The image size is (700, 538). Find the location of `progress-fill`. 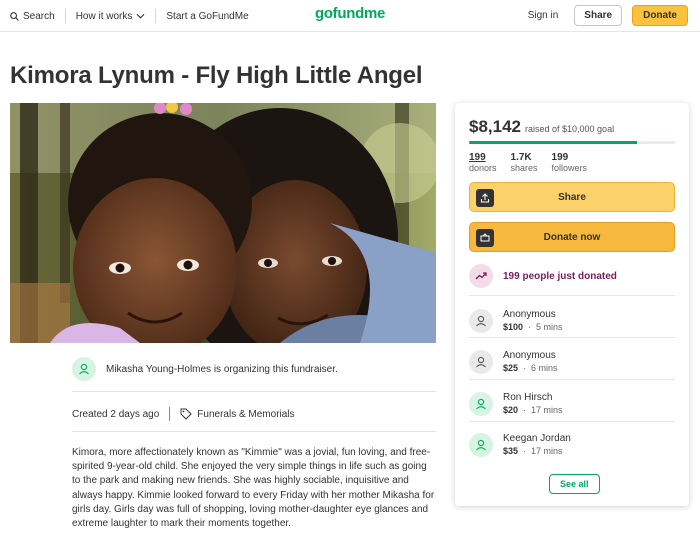

progress-fill is located at coordinates (553, 142).